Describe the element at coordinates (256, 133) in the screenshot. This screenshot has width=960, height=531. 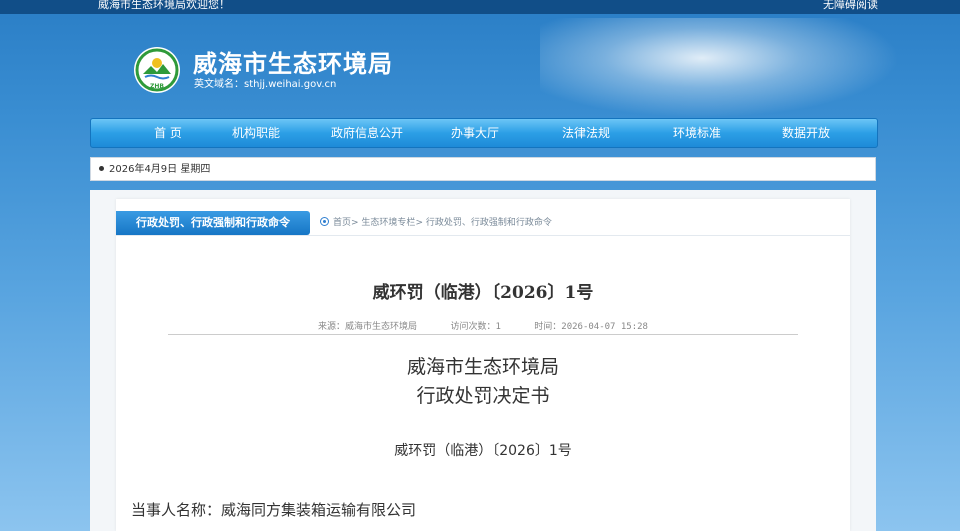
I see `nav-item-functions: 机构职能` at that location.